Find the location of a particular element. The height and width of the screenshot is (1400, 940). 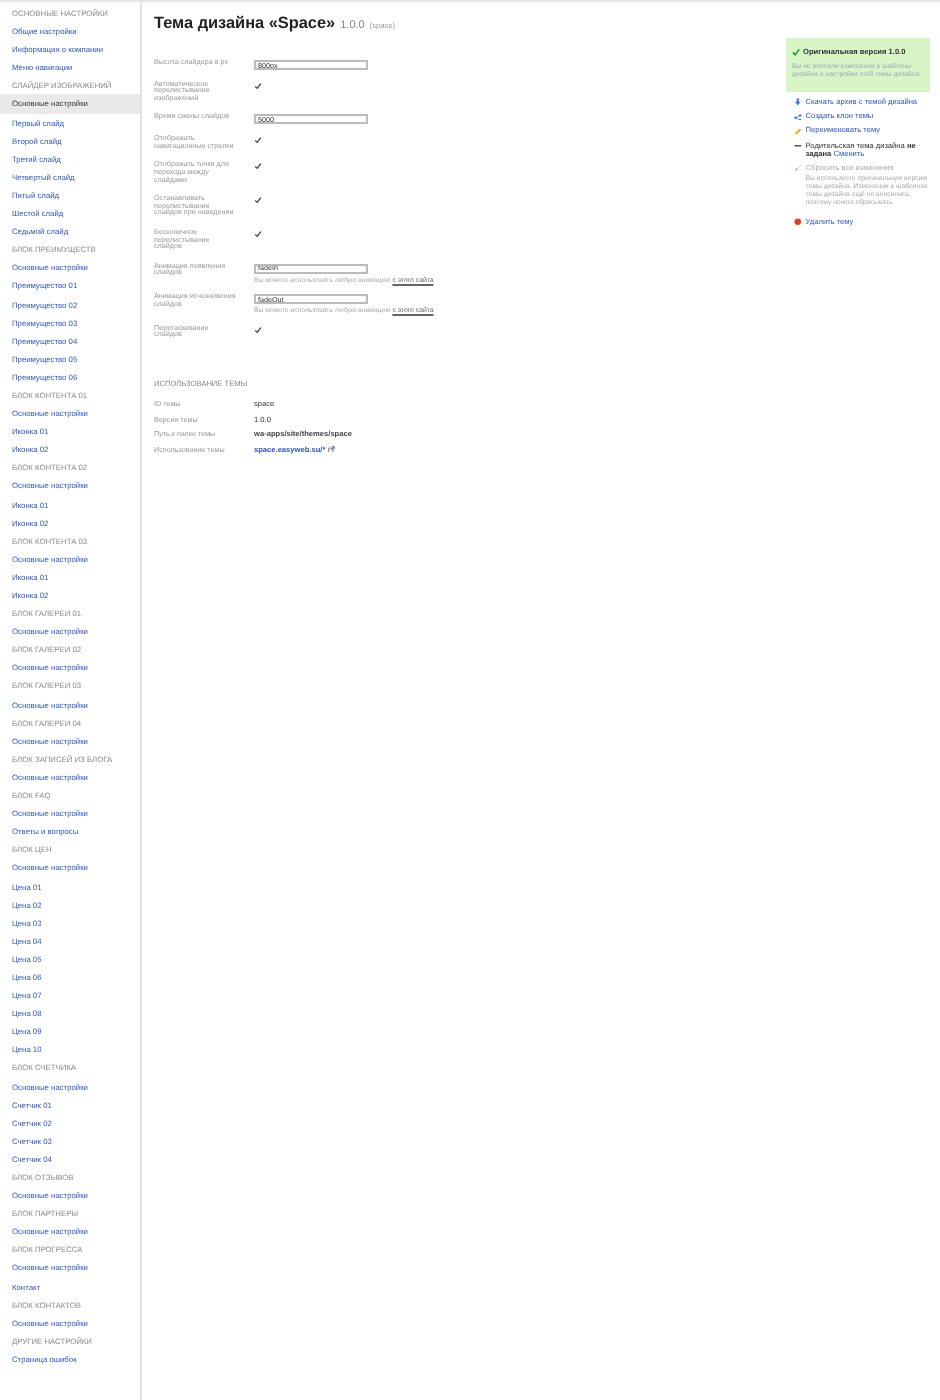

pencil-icon is located at coordinates (798, 131).